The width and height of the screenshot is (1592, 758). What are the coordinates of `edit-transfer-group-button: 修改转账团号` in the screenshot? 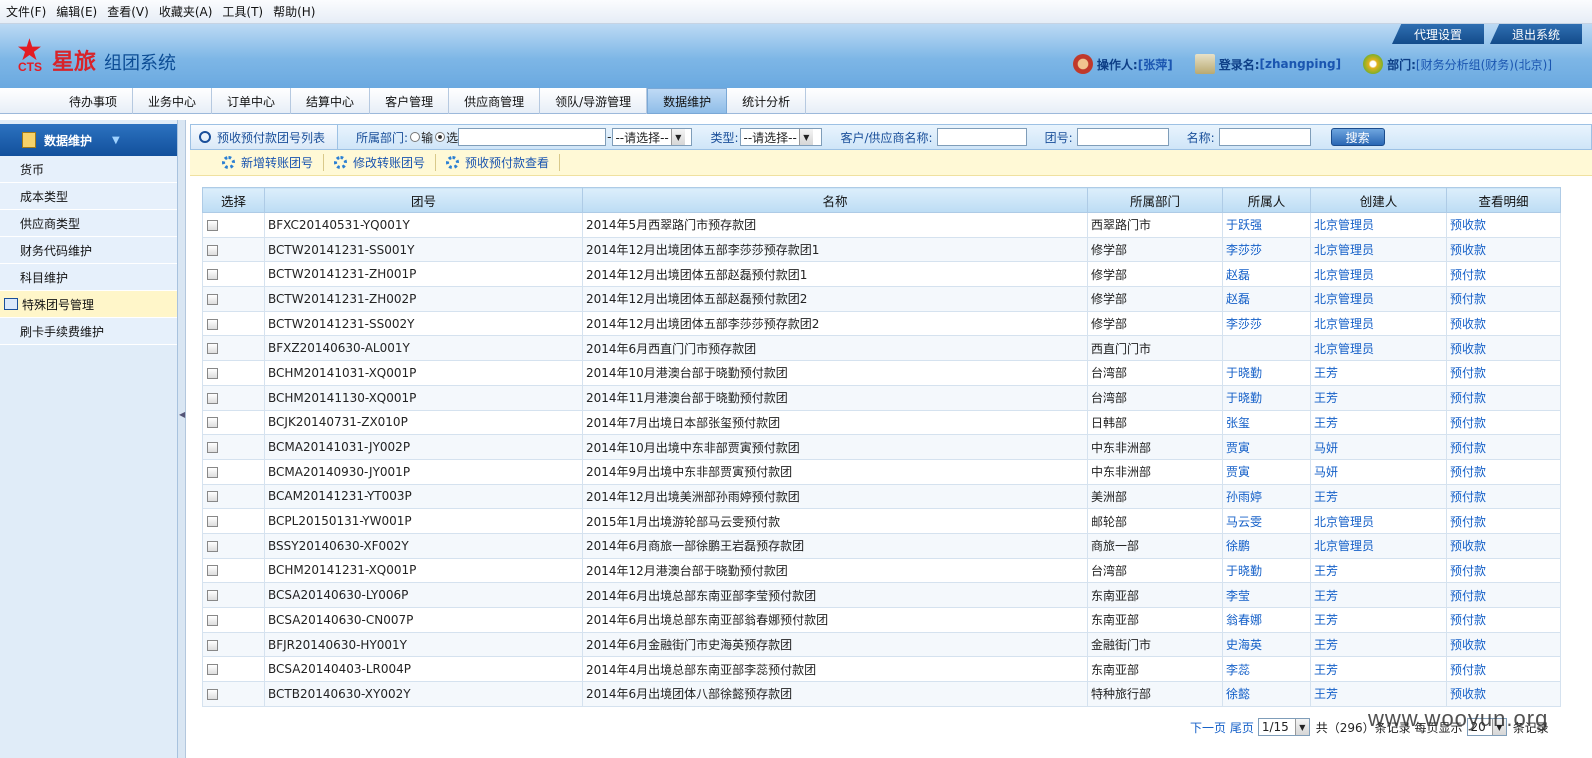 It's located at (385, 162).